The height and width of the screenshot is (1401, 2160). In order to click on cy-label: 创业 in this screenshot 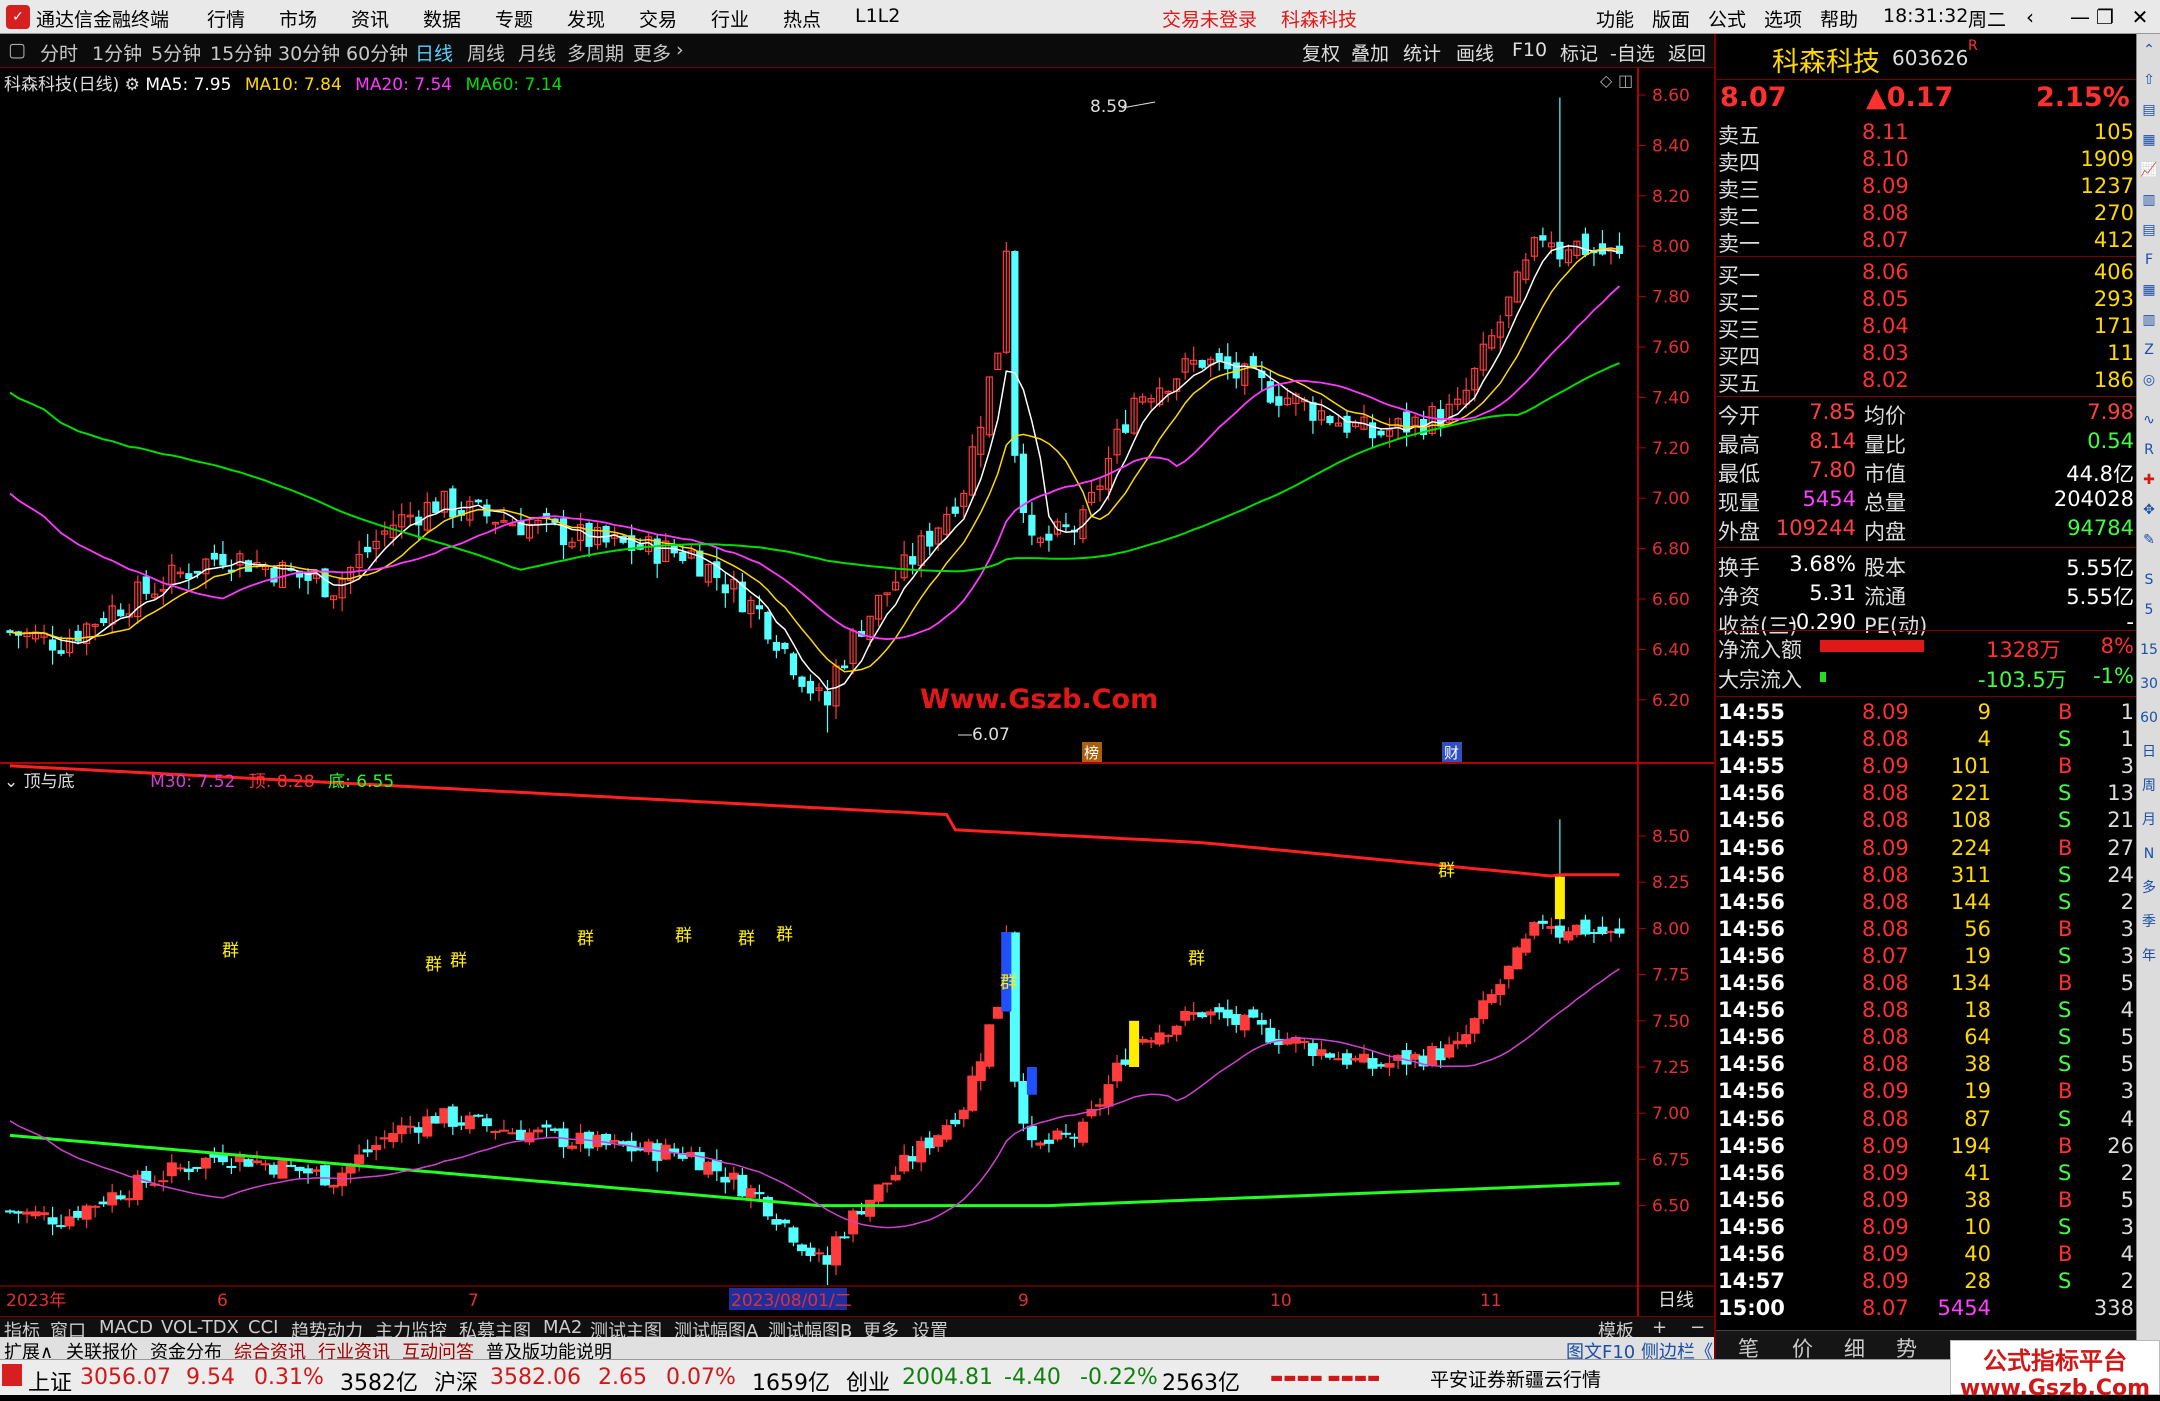, I will do `click(868, 1381)`.